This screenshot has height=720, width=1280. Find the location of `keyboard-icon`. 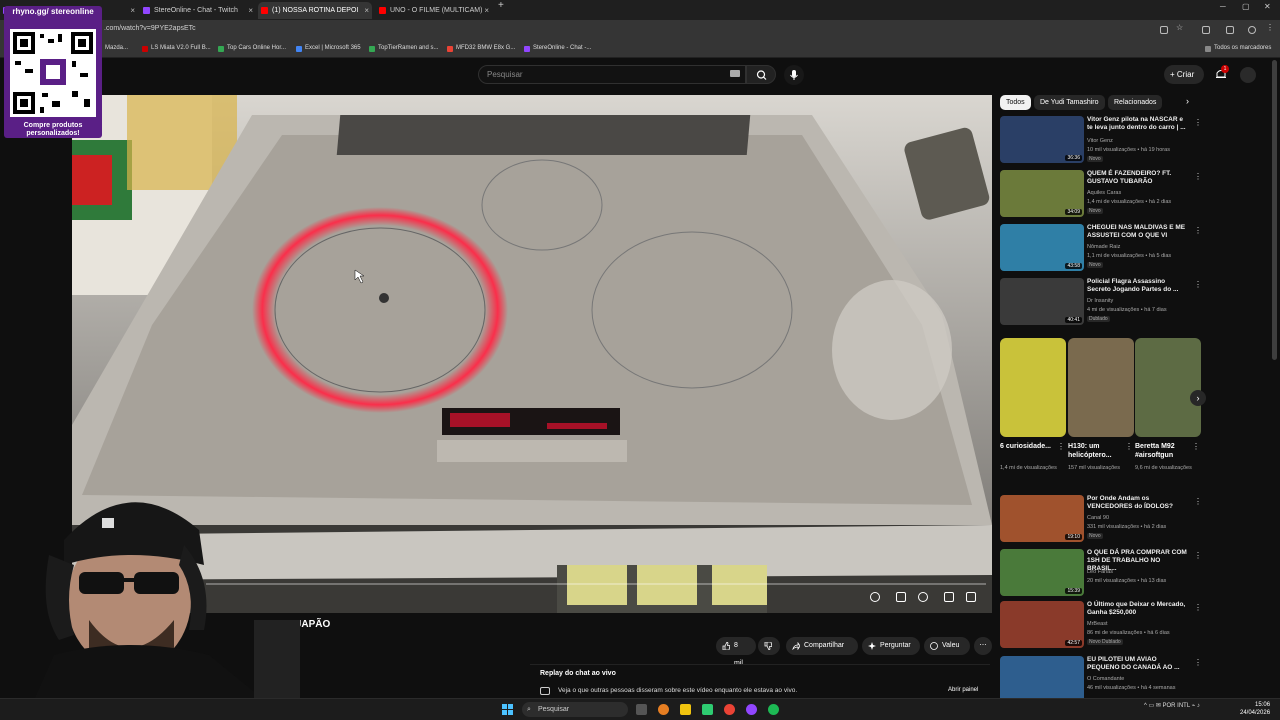

keyboard-icon is located at coordinates (735, 73).